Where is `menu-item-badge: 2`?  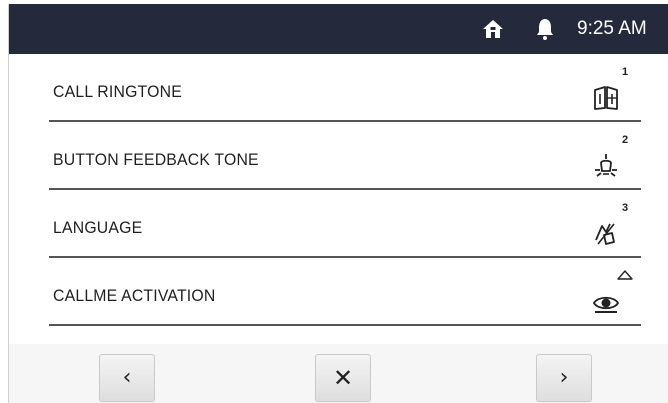 menu-item-badge: 2 is located at coordinates (625, 140).